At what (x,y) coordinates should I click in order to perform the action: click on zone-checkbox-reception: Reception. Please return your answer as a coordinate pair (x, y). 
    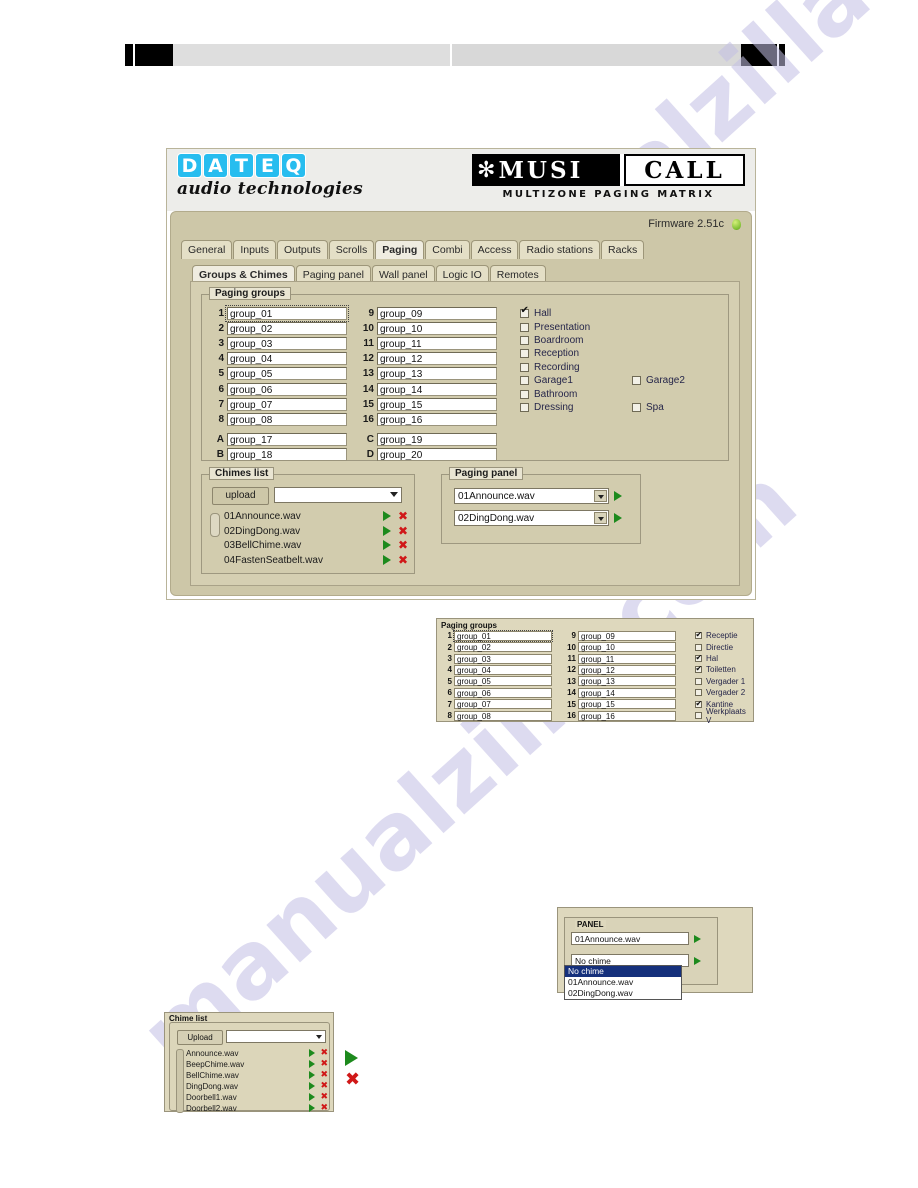
    Looking at the image, I should click on (549, 353).